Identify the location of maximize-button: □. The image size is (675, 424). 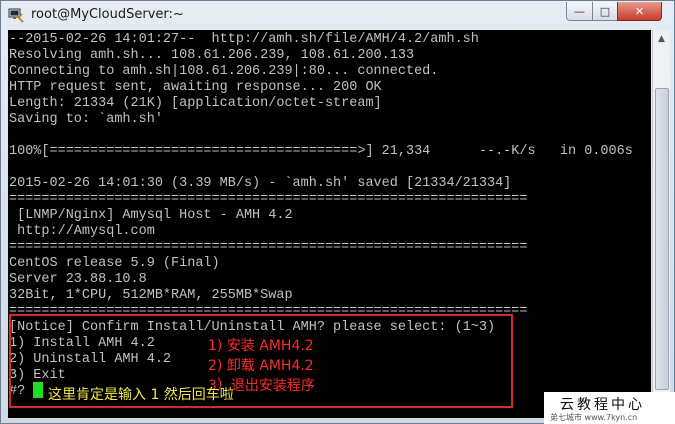
(605, 11).